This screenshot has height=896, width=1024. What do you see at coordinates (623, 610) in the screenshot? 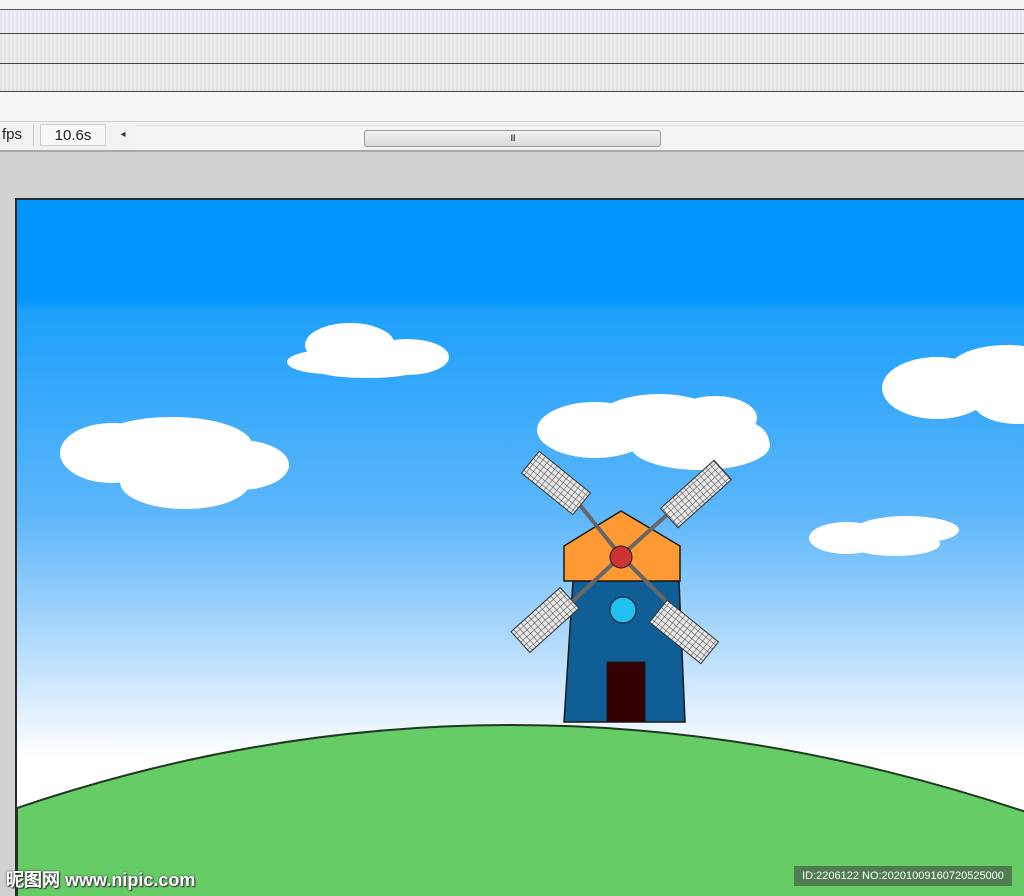
I see `windmill-window` at bounding box center [623, 610].